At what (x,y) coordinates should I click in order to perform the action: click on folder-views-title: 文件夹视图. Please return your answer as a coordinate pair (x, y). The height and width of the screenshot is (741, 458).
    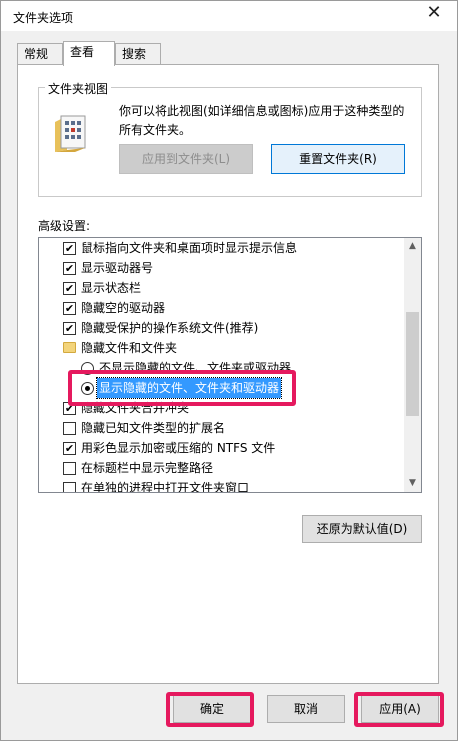
    Looking at the image, I should click on (78, 88).